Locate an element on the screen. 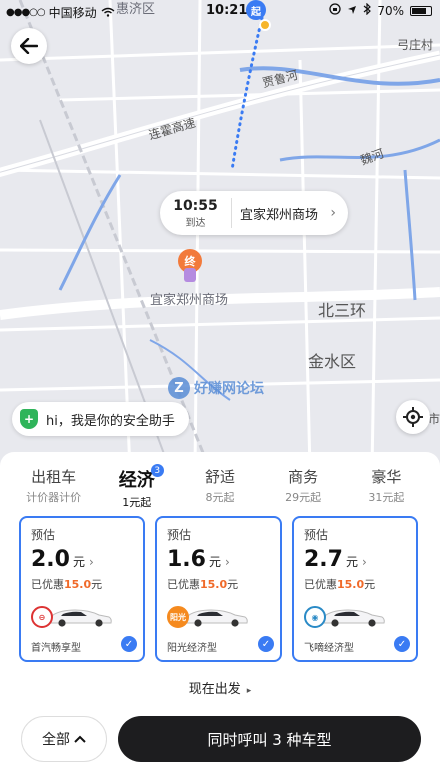  clock: 10:21 is located at coordinates (227, 10).